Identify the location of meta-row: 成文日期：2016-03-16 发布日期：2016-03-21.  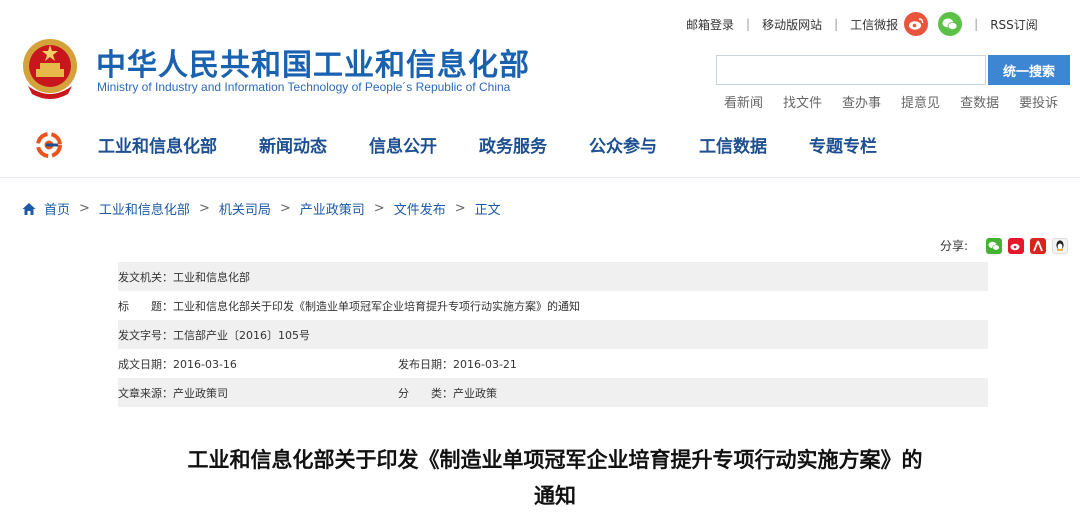
(553, 363).